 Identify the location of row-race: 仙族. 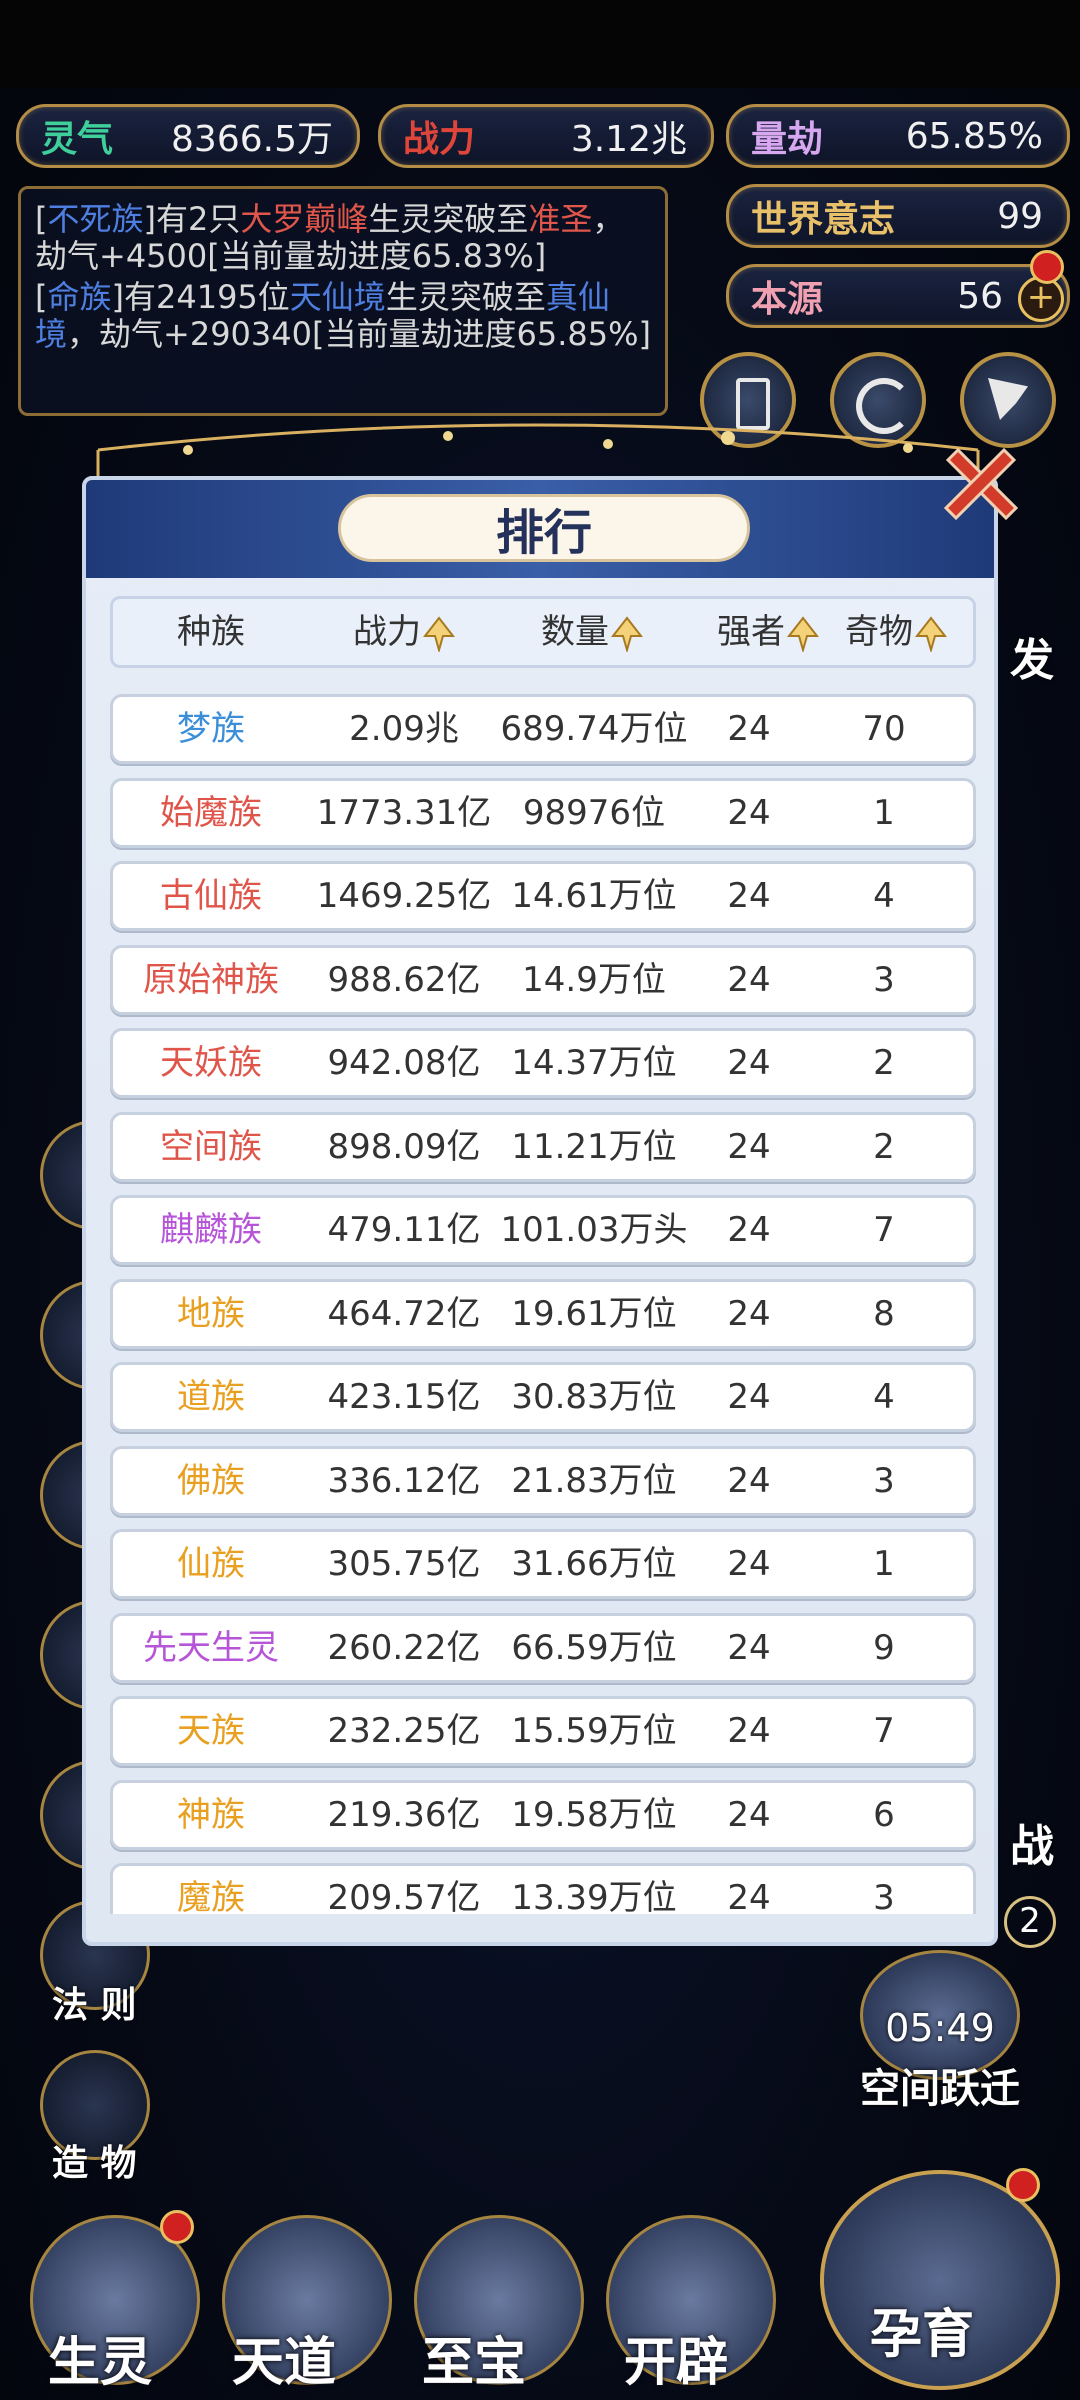
(211, 1564).